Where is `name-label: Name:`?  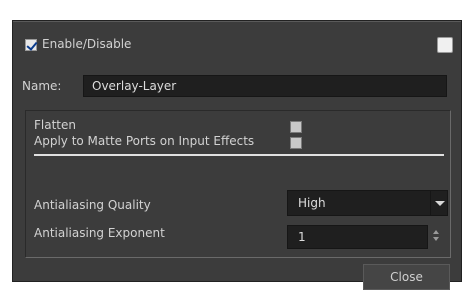
name-label: Name: is located at coordinates (42, 86).